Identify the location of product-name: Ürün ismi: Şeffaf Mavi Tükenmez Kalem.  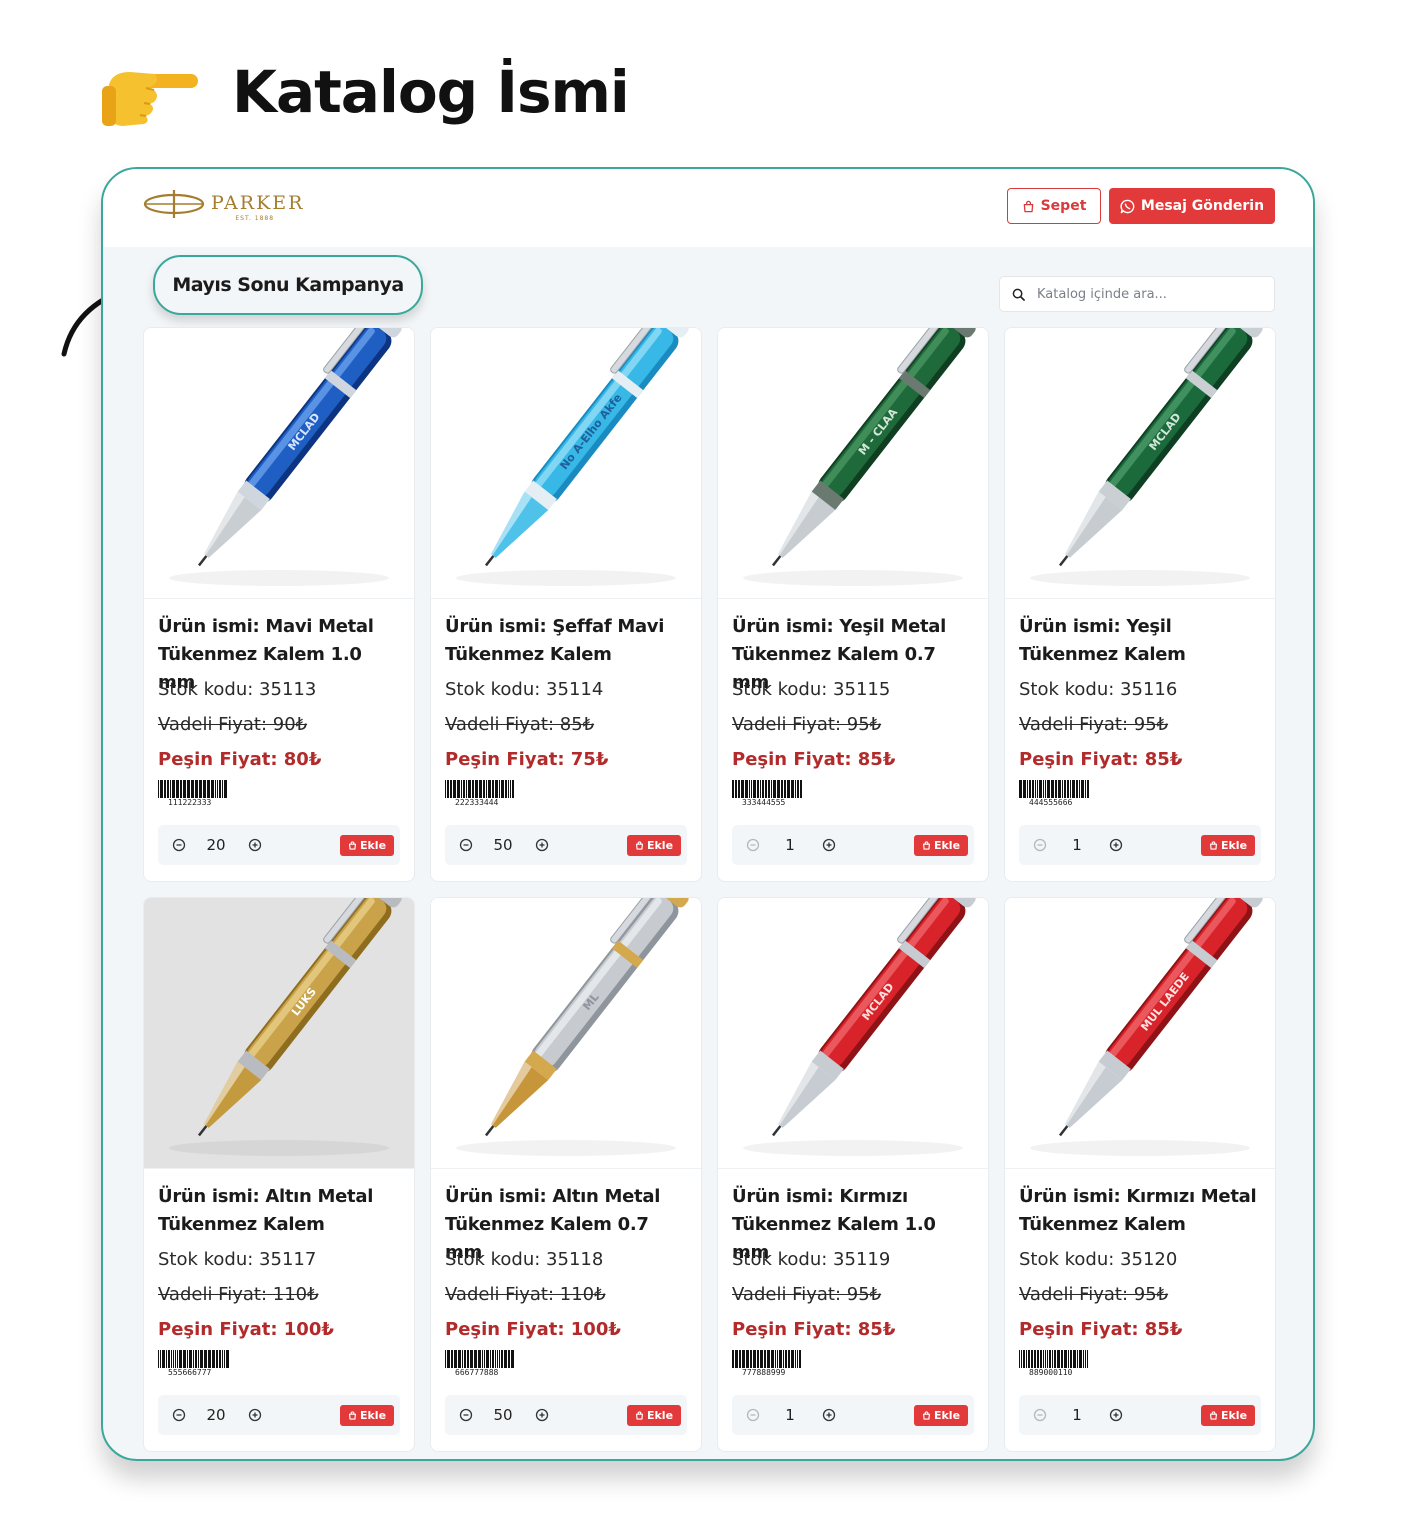
(555, 640).